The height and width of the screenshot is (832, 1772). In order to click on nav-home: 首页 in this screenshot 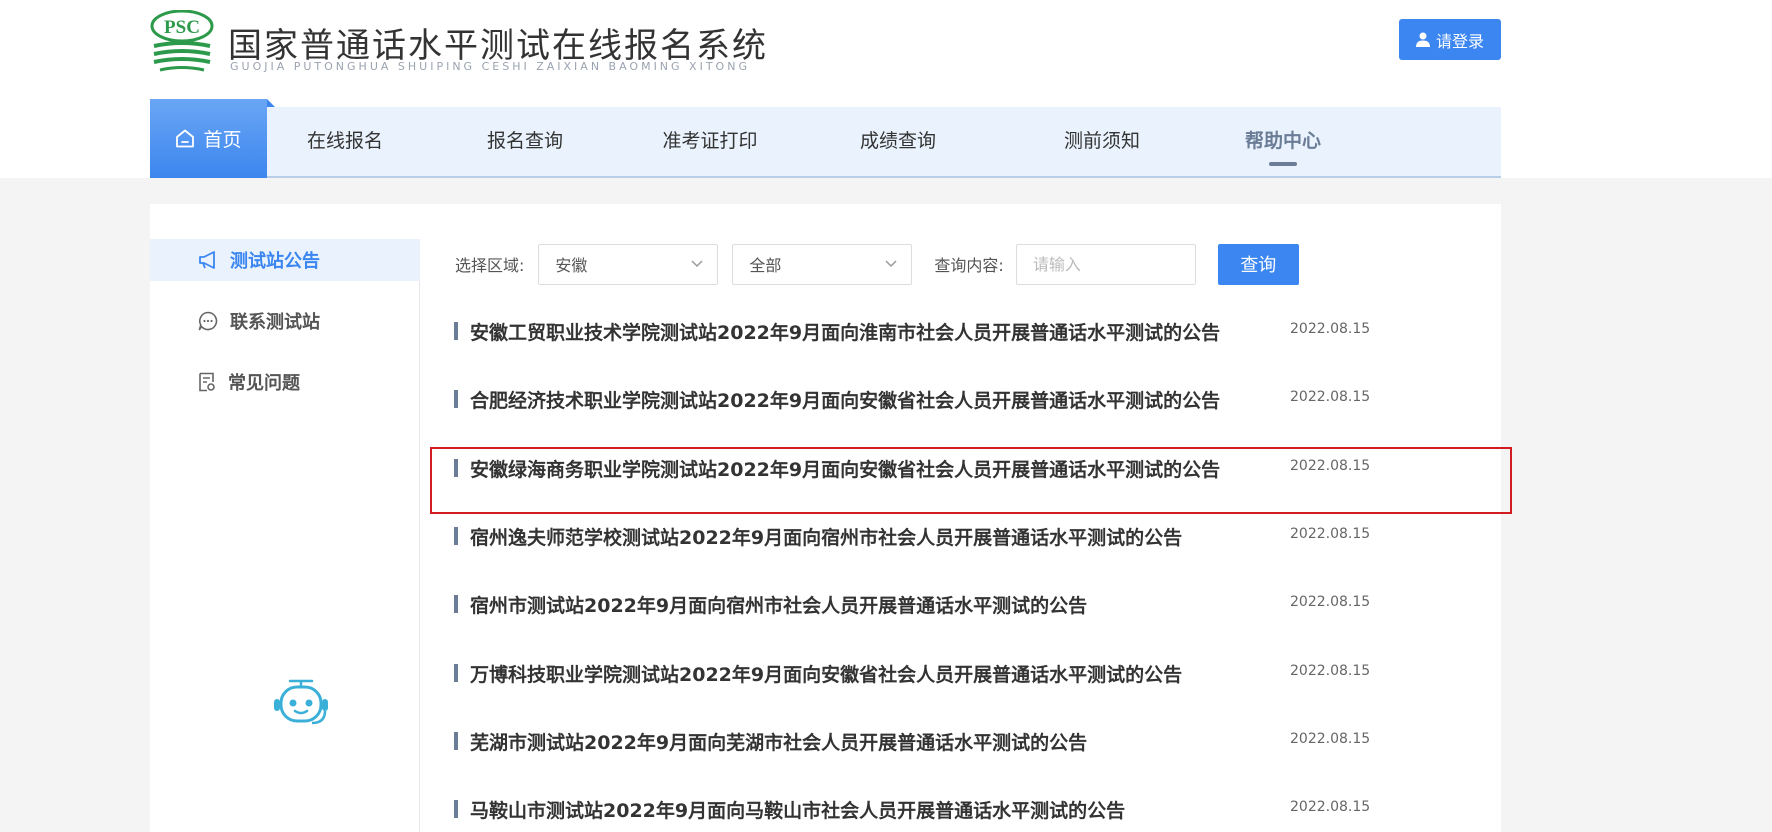, I will do `click(212, 138)`.